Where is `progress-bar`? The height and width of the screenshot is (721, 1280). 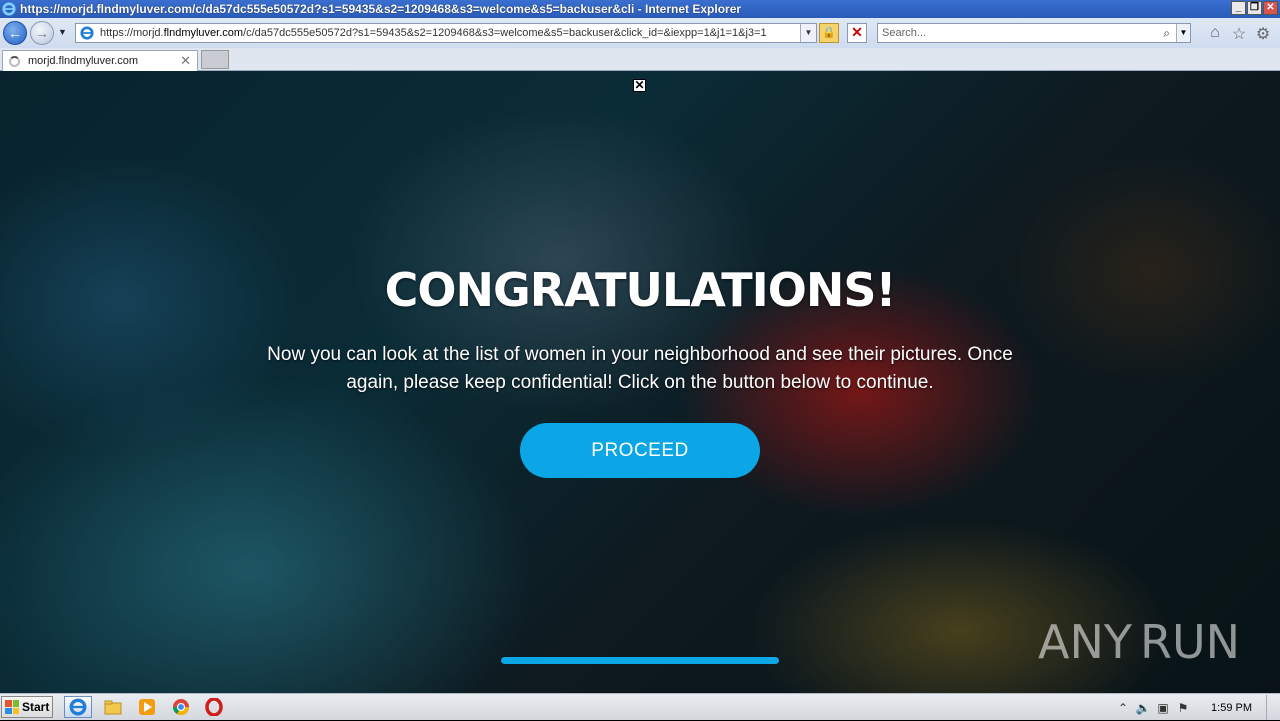
progress-bar is located at coordinates (640, 660).